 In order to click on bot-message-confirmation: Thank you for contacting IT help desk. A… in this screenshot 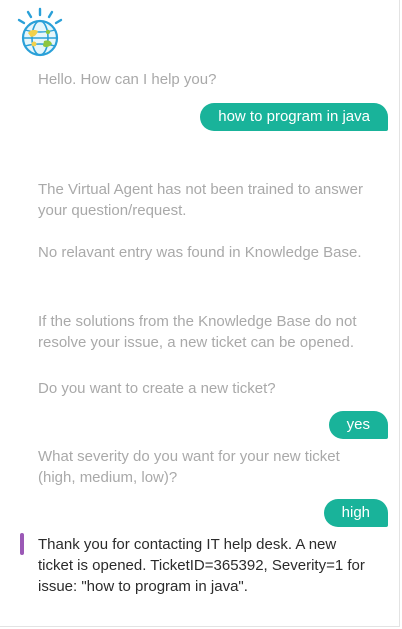, I will do `click(201, 565)`.